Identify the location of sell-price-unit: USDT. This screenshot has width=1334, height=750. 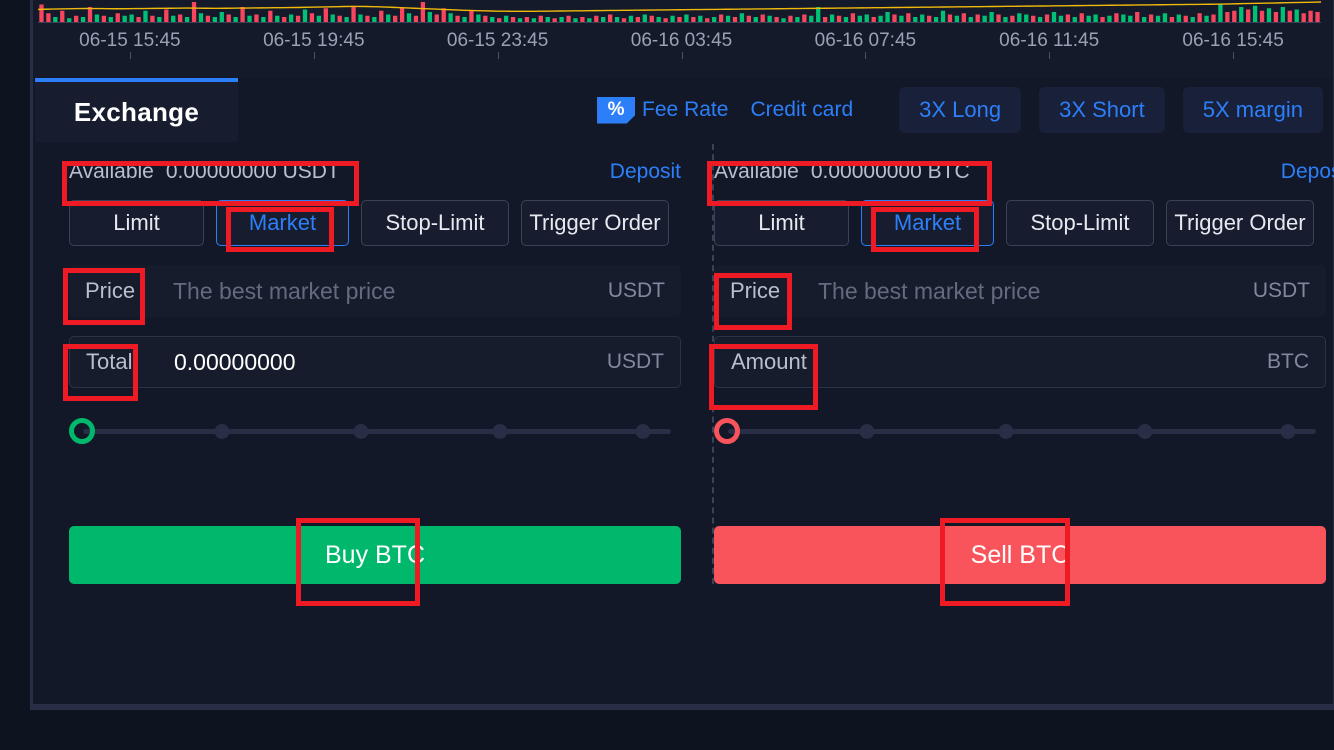
(1281, 290).